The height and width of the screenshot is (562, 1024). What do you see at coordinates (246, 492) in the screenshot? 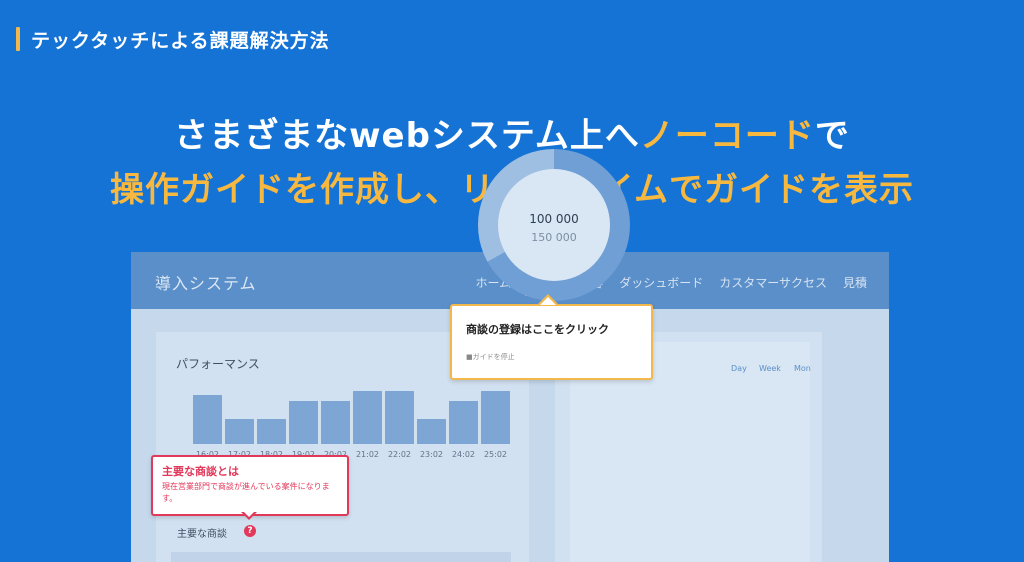
I see `info-tooltip-body: 現在営業部門で商談が進んでいる案件になります。` at bounding box center [246, 492].